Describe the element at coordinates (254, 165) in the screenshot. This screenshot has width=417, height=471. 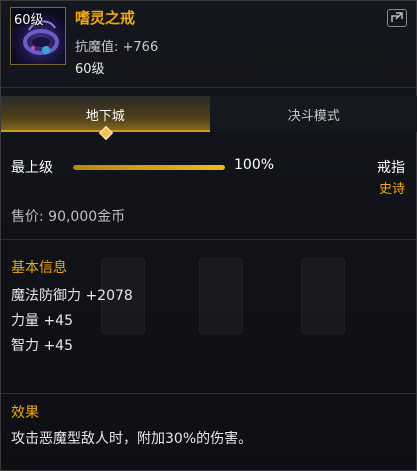
I see `grade-percent: 100%` at that location.